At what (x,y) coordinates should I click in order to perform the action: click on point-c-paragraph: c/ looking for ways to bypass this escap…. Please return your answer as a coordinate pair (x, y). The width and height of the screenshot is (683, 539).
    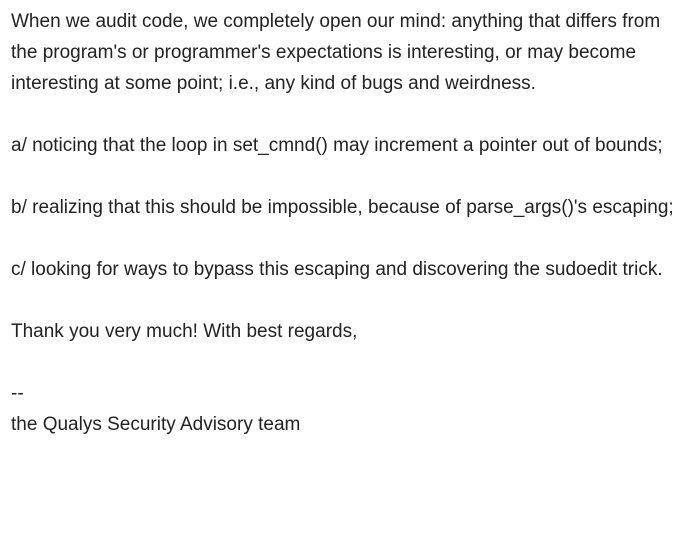
    Looking at the image, I should click on (337, 269).